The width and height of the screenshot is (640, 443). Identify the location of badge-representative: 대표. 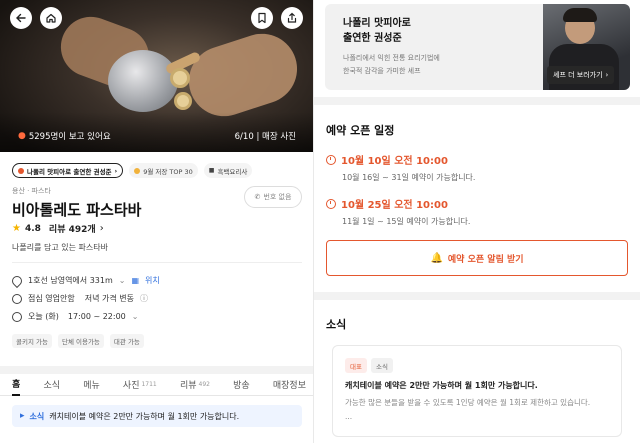
(356, 365).